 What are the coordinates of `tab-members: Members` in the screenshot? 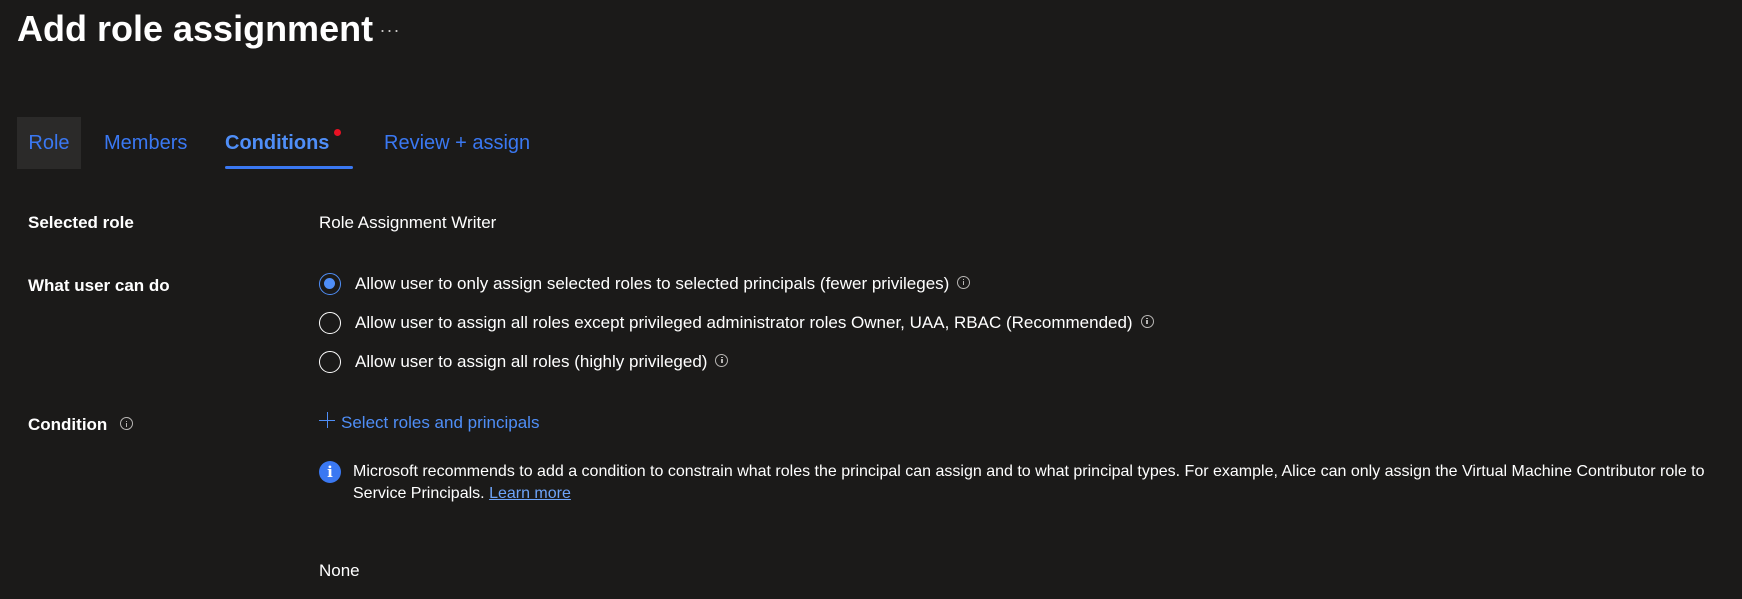 It's located at (145, 143).